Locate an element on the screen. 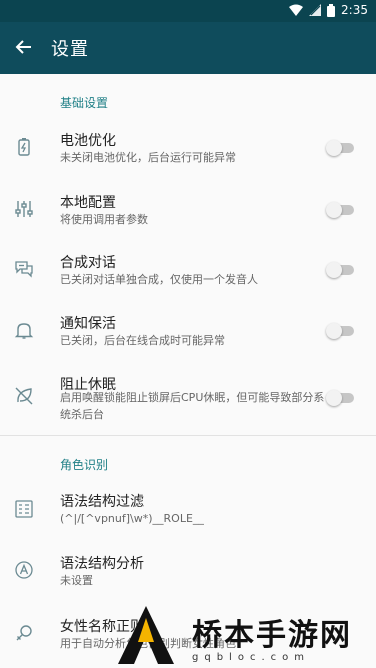  section-title-basic: 基础设置 is located at coordinates (84, 103).